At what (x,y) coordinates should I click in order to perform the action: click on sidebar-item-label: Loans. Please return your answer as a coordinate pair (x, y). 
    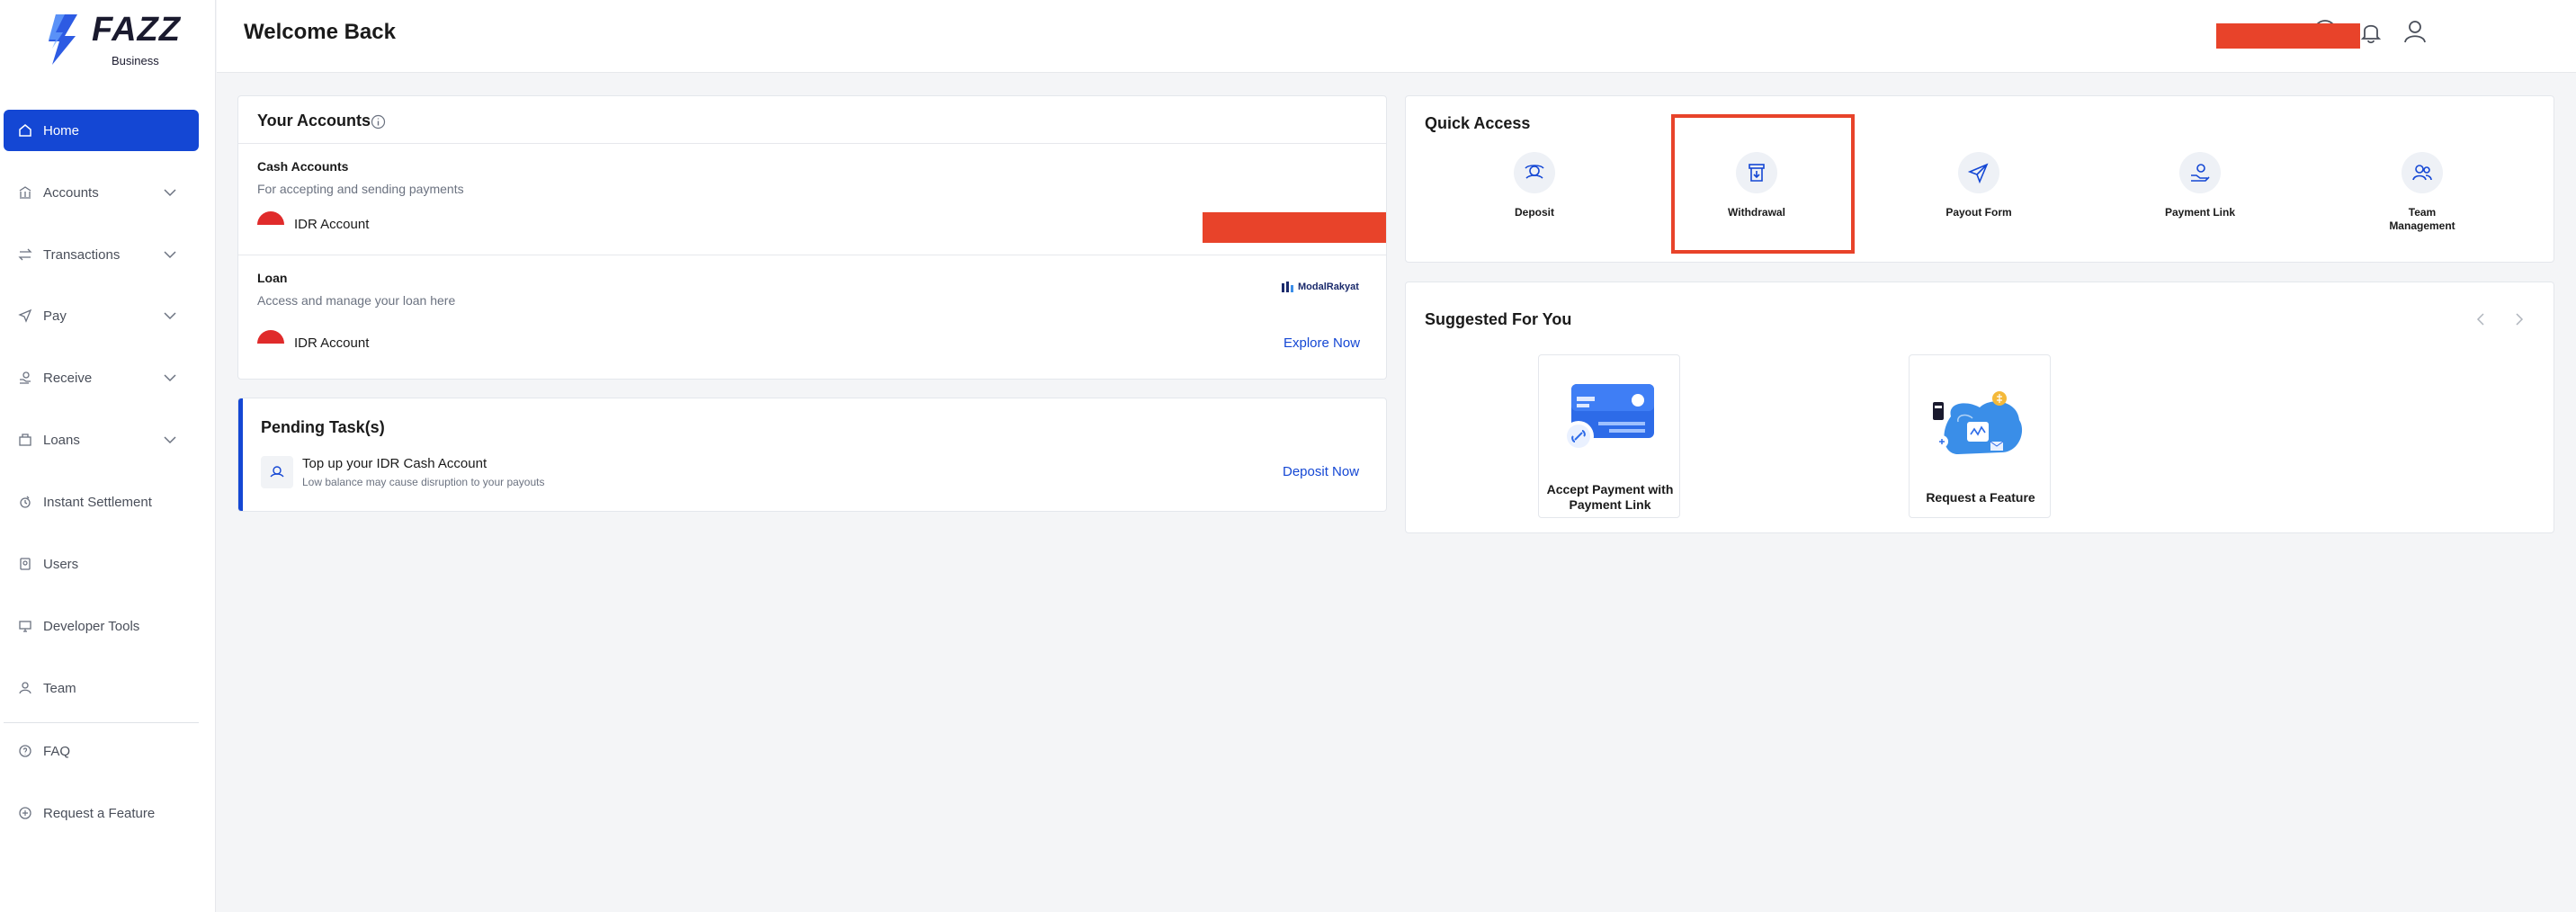
    Looking at the image, I should click on (61, 440).